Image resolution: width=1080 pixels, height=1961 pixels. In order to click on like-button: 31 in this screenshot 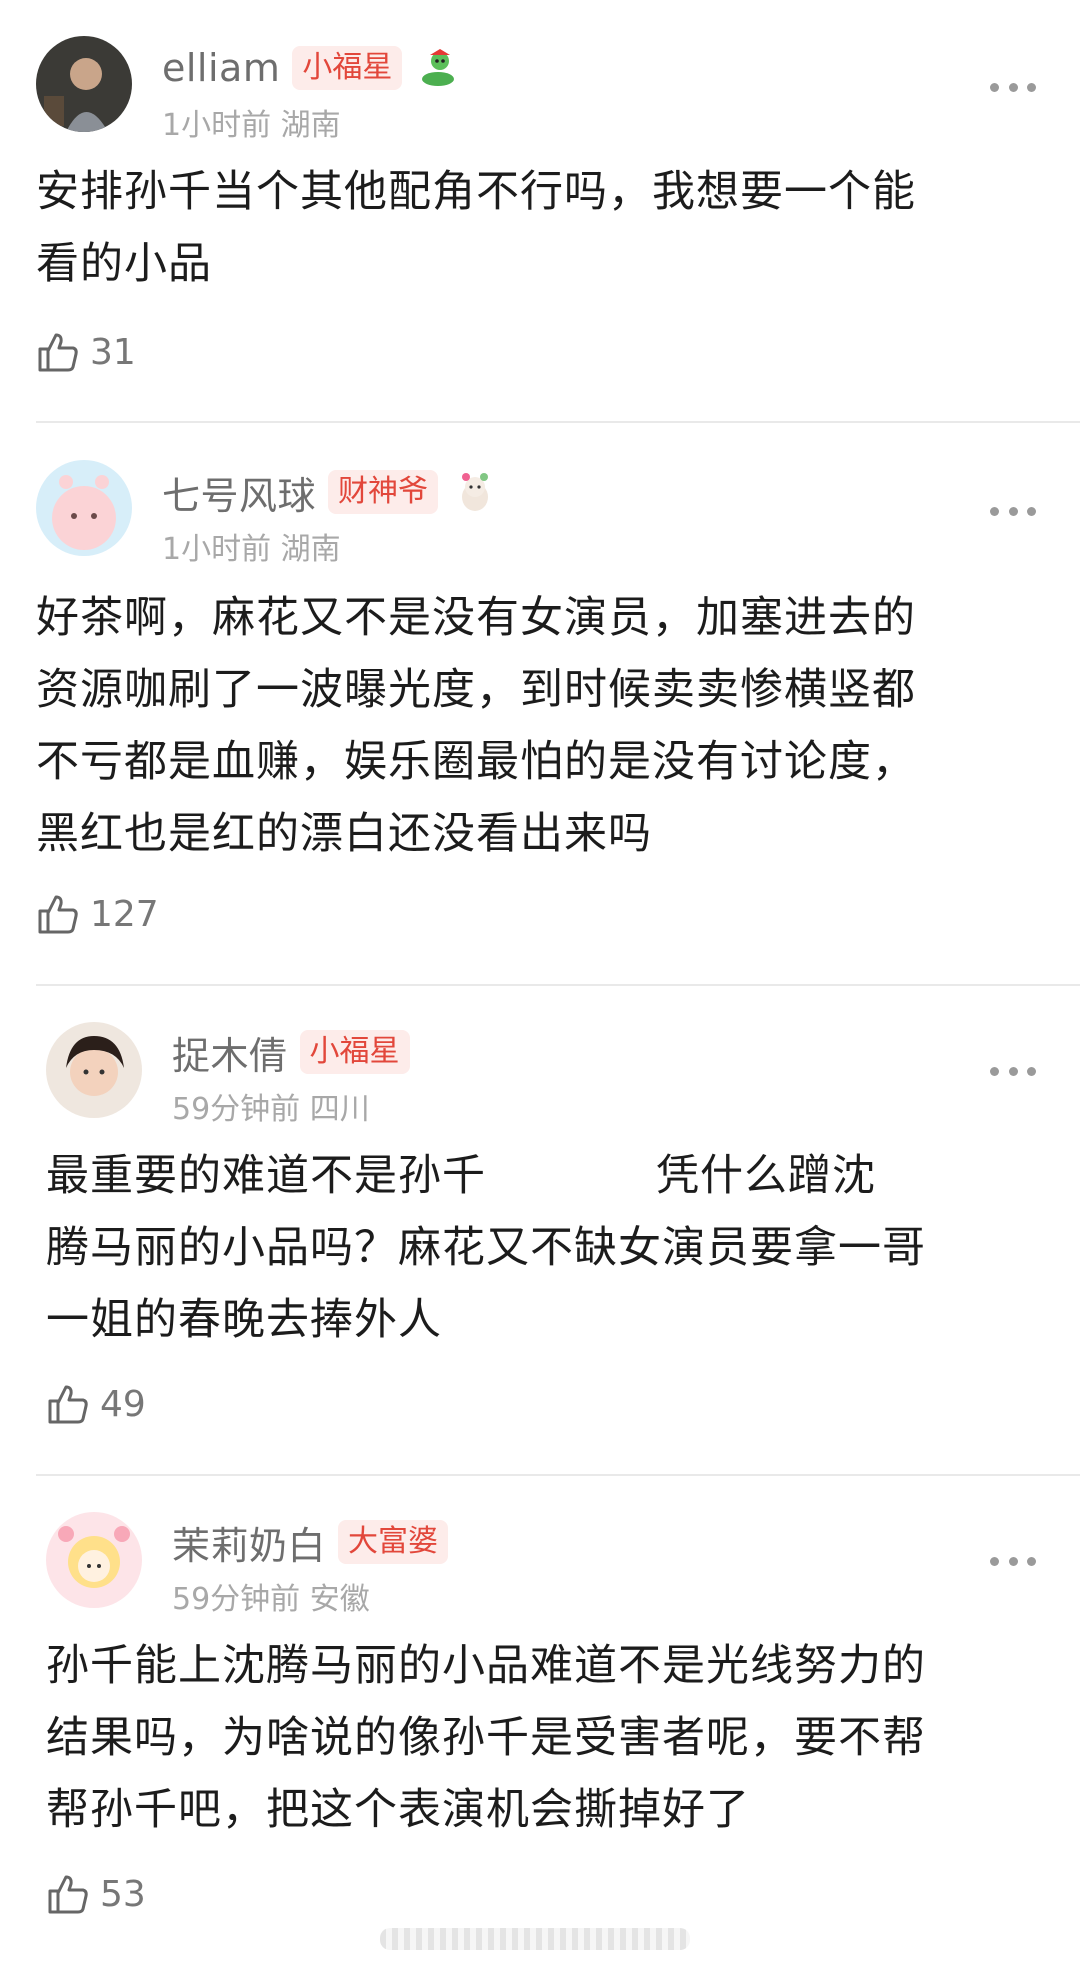, I will do `click(86, 352)`.